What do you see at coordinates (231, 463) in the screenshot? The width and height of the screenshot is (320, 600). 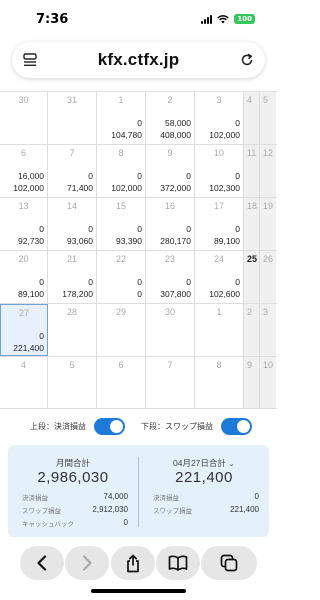 I see `chevron-down-icon: ⌄` at bounding box center [231, 463].